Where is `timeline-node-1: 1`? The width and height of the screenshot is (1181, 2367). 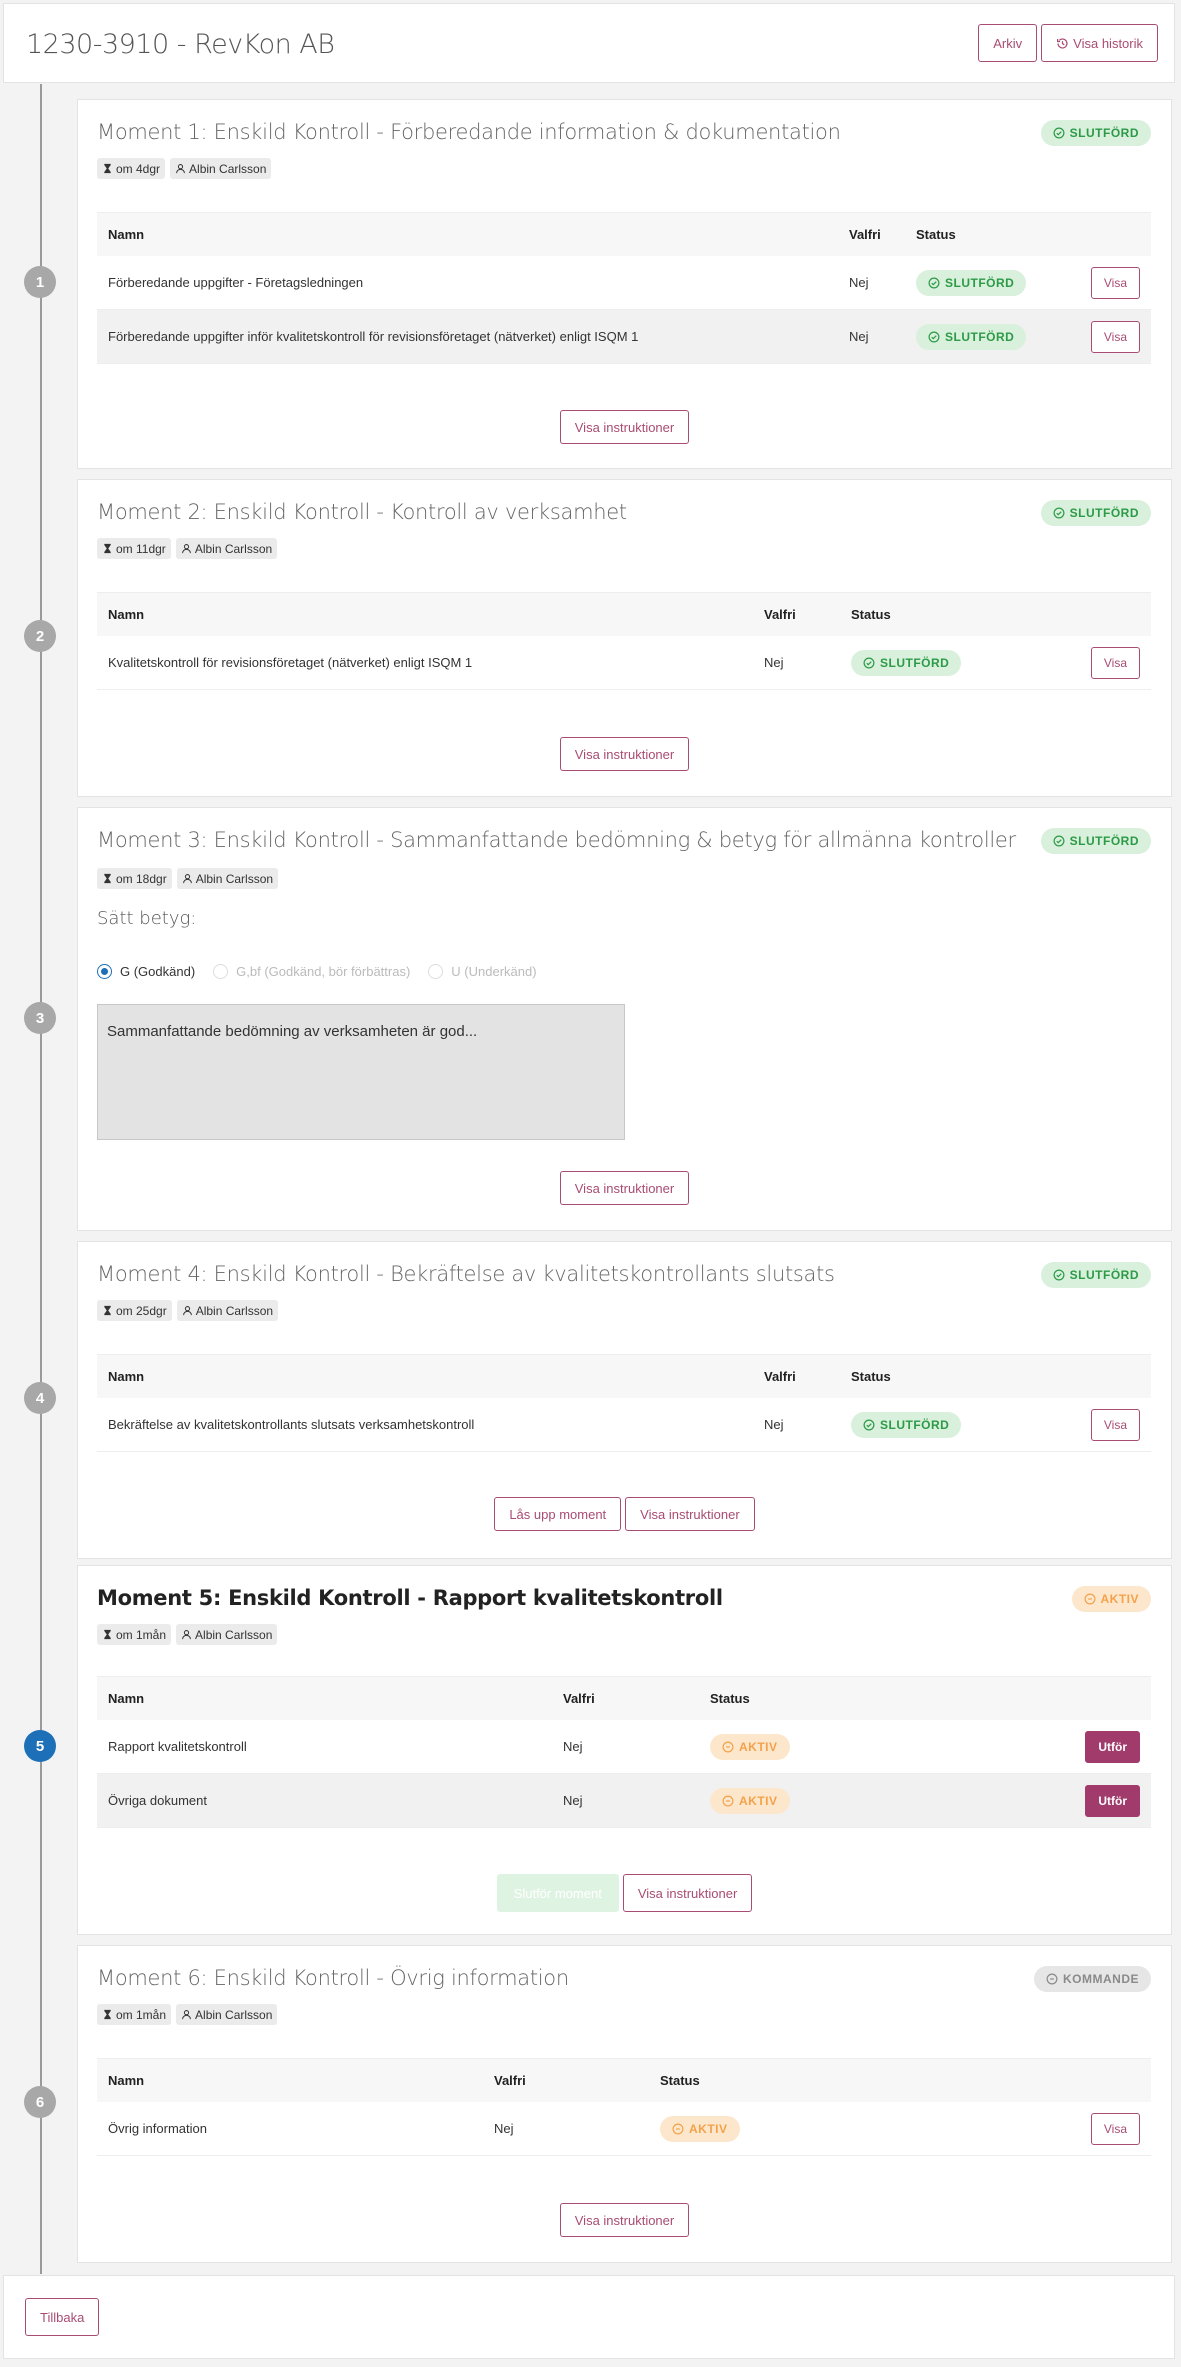 timeline-node-1: 1 is located at coordinates (40, 282).